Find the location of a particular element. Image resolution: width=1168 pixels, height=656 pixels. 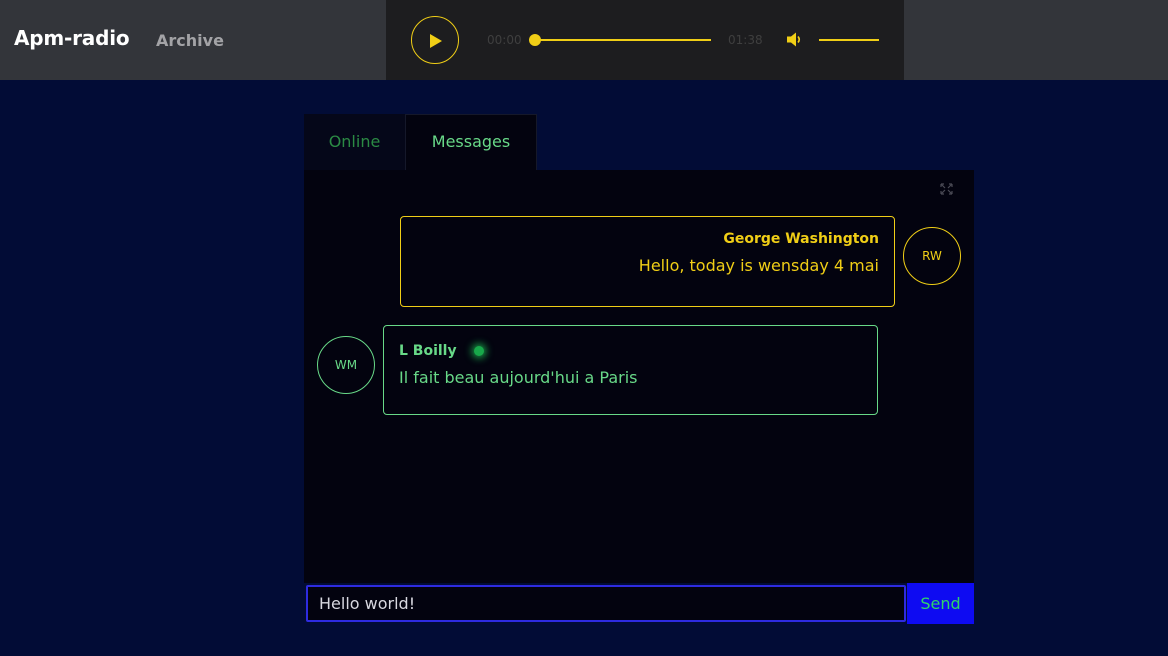

seek-thumb is located at coordinates (535, 40).